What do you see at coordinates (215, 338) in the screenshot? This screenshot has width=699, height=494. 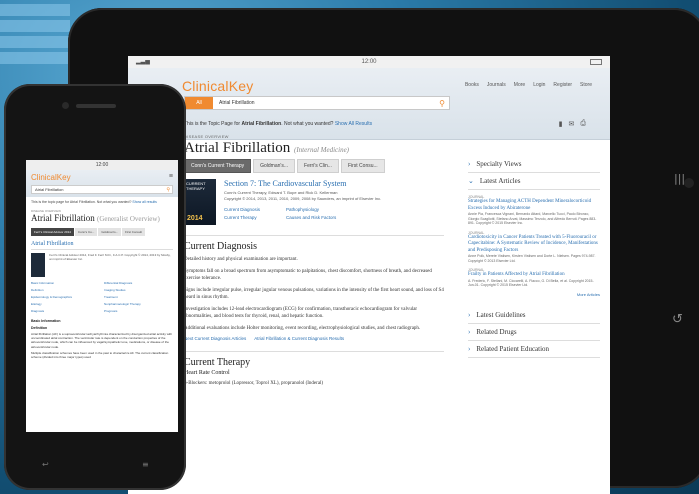 I see `link-next-diagnosis-articles: Next Current Diagnosis Articles` at bounding box center [215, 338].